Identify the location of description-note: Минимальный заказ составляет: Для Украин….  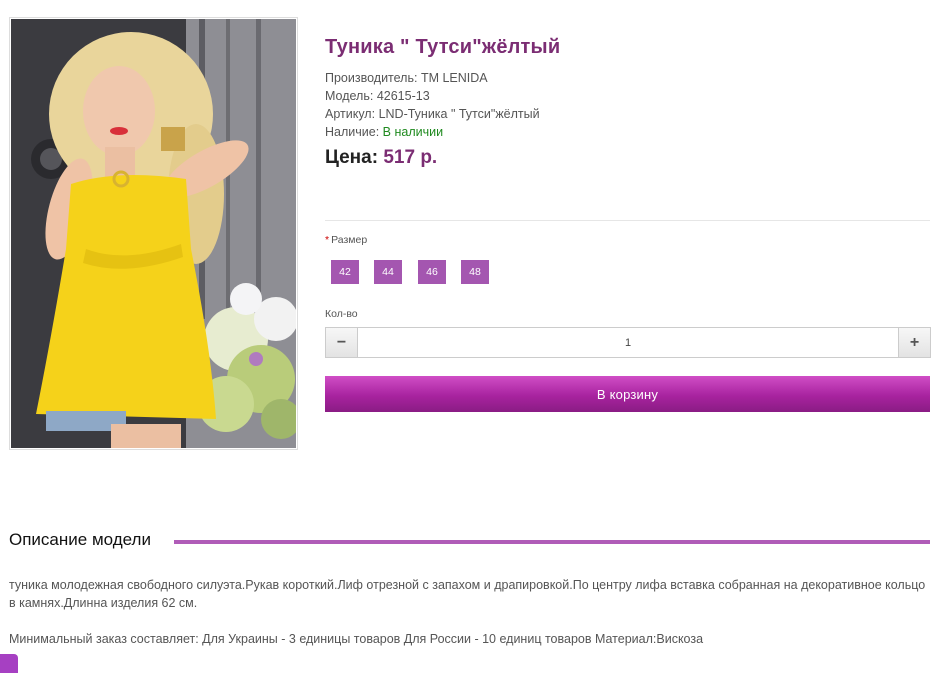
(356, 639).